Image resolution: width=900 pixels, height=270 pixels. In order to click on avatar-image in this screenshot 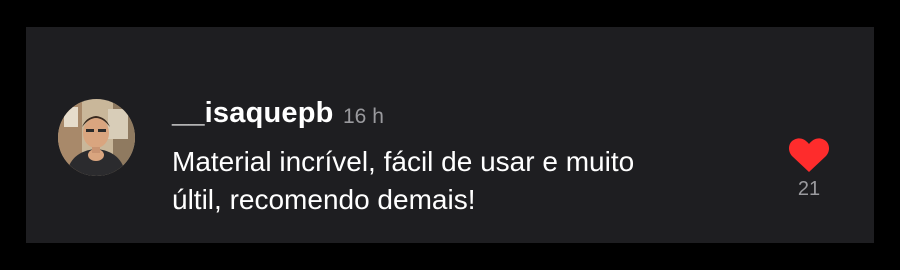, I will do `click(96, 137)`.